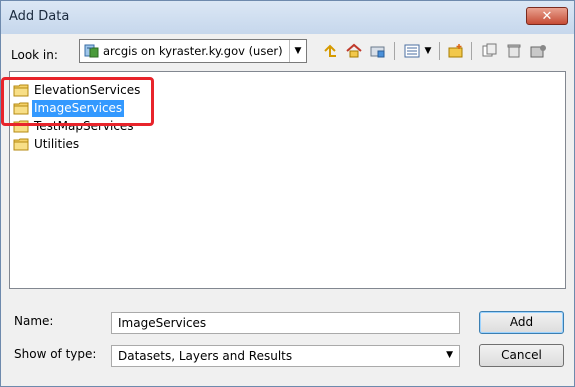 Image resolution: width=575 pixels, height=387 pixels. What do you see at coordinates (521, 355) in the screenshot?
I see `cancel-button: Cancel` at bounding box center [521, 355].